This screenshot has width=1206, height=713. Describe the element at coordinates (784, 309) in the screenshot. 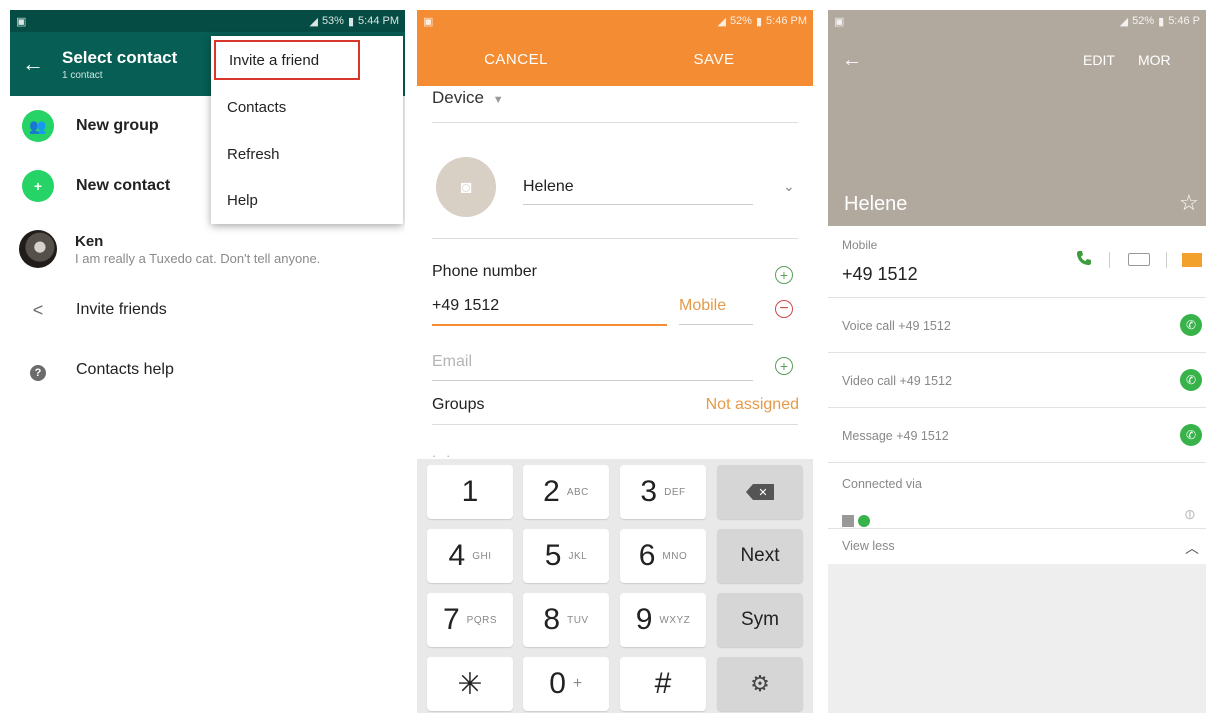

I see `remove-phone-icon: −` at that location.